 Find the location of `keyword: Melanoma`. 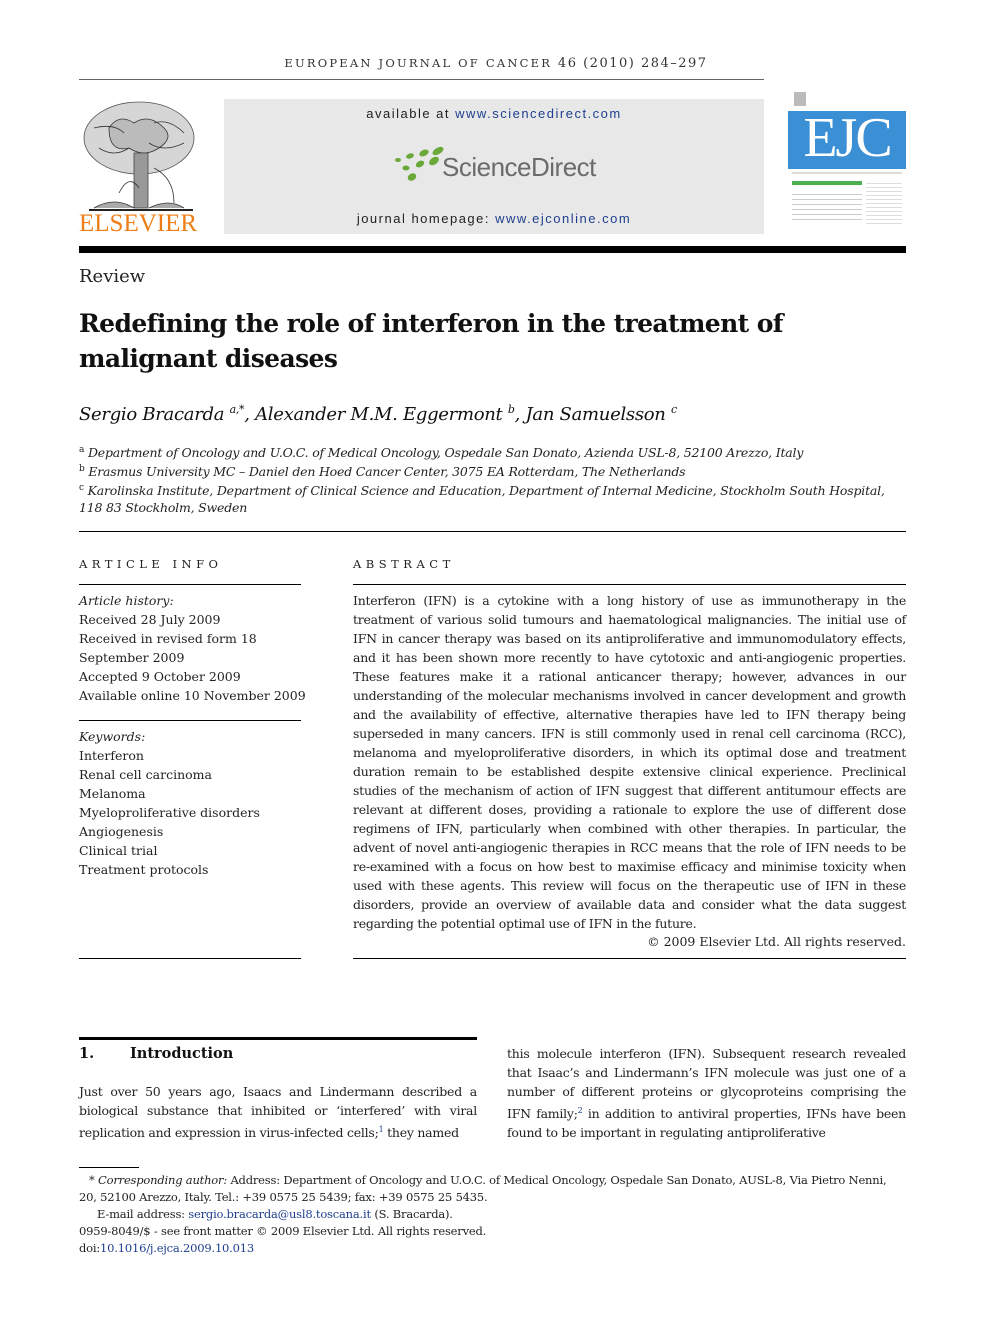

keyword: Melanoma is located at coordinates (194, 793).